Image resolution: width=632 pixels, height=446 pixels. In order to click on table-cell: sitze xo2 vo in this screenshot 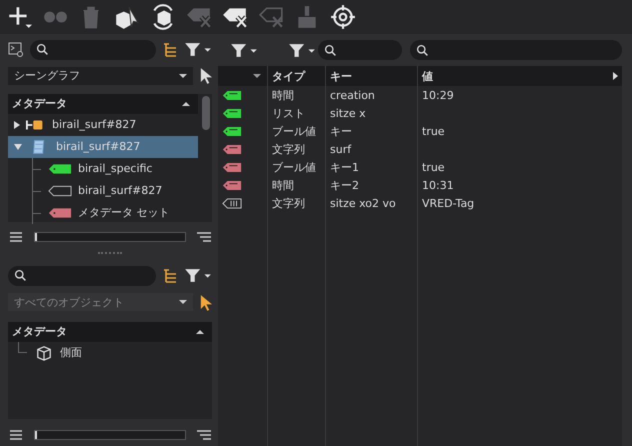, I will do `click(372, 203)`.